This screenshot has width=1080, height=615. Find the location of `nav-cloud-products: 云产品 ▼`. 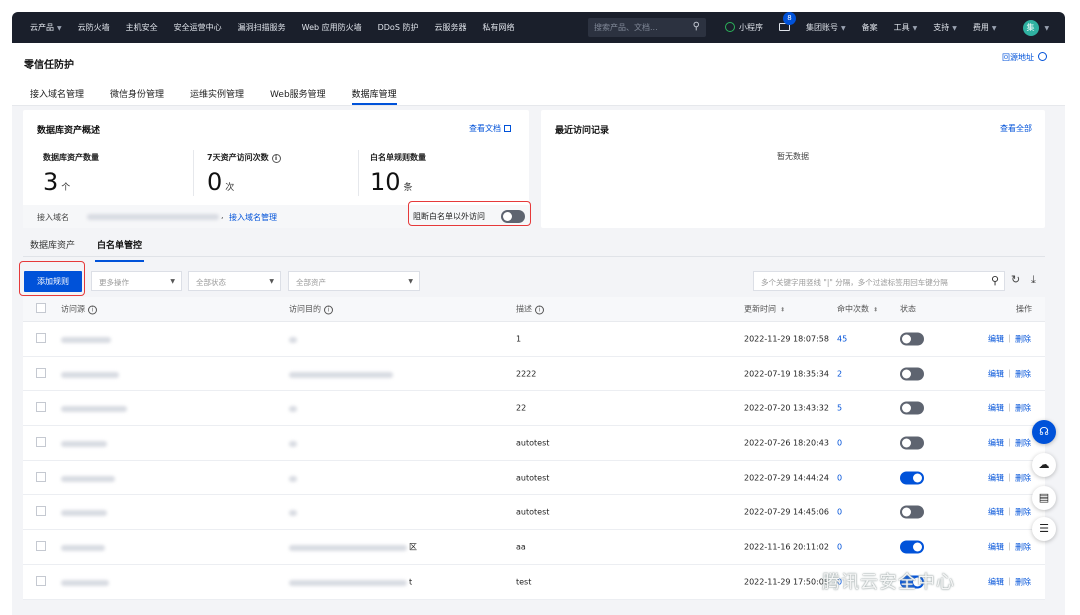

nav-cloud-products: 云产品 ▼ is located at coordinates (41, 27).